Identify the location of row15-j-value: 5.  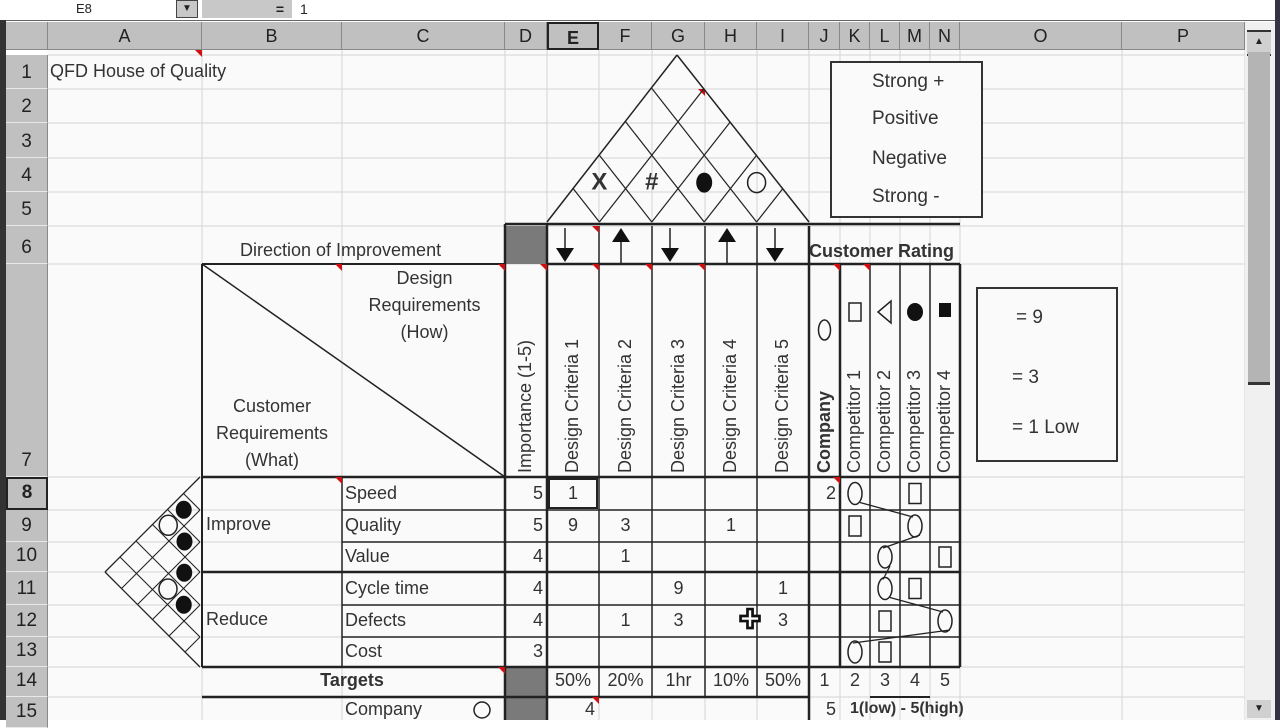
(830, 709).